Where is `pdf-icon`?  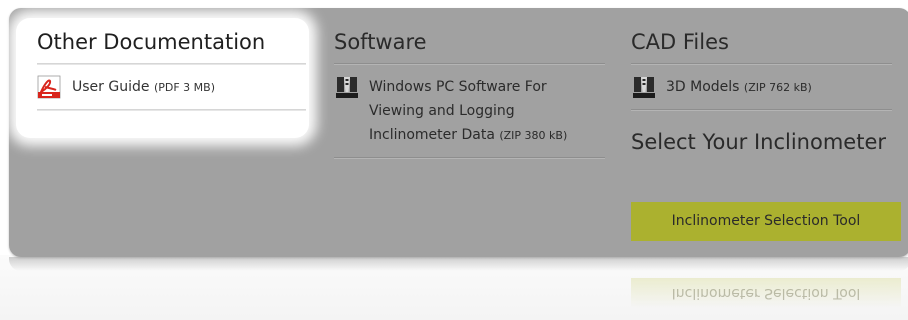
pdf-icon is located at coordinates (50, 87).